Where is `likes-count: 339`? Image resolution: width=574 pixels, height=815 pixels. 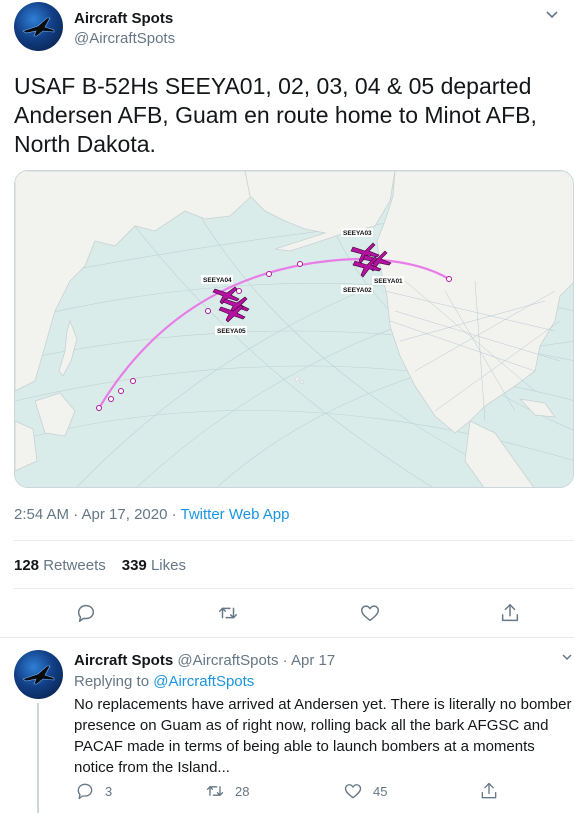 likes-count: 339 is located at coordinates (134, 565).